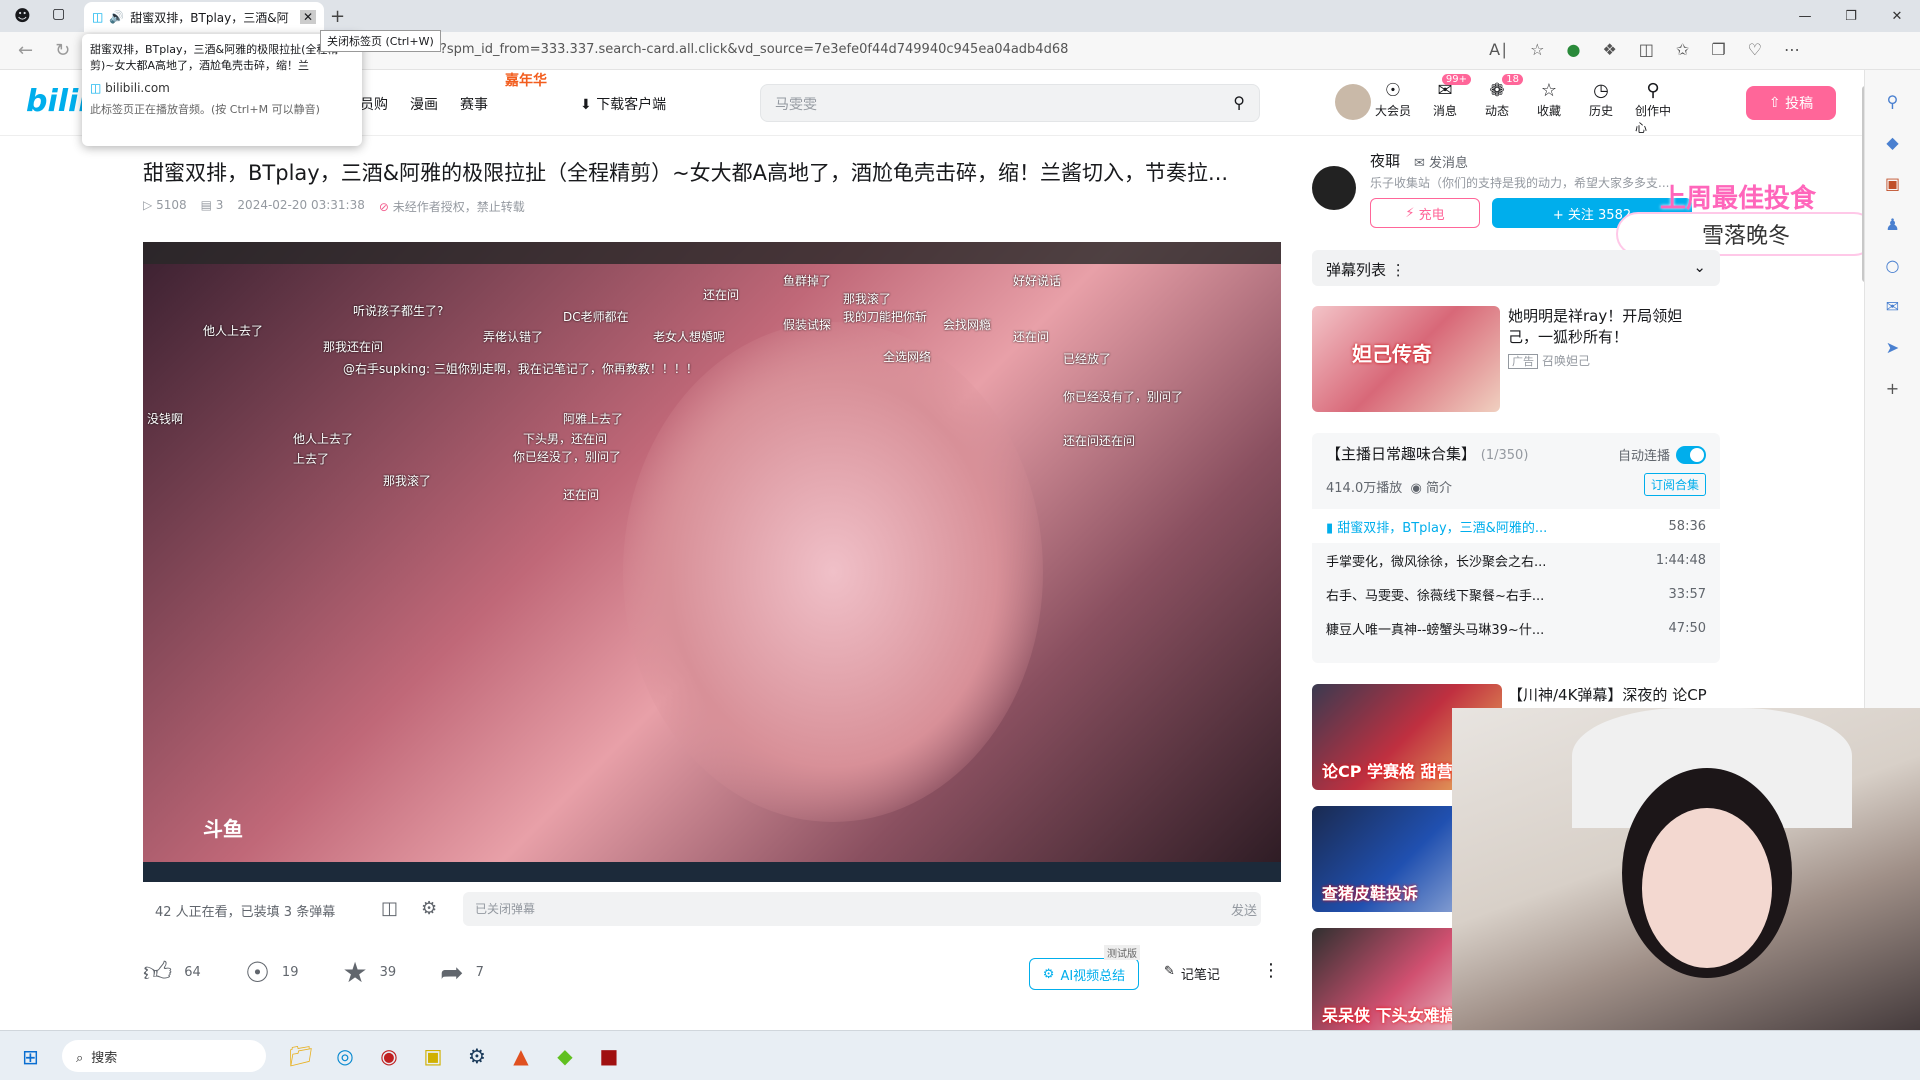 The image size is (1920, 1080). Describe the element at coordinates (623, 104) in the screenshot. I see `download-client-link: ⬇ 下载客户端` at that location.